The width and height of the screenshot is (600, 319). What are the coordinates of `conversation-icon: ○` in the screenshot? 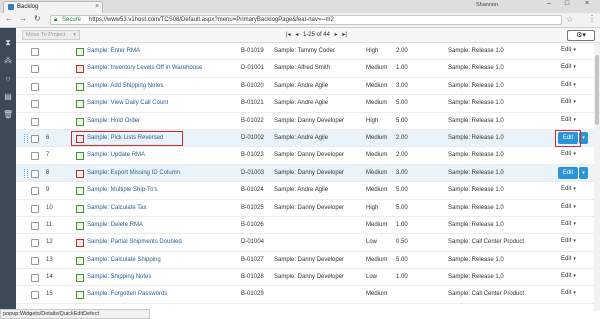 It's located at (8, 79).